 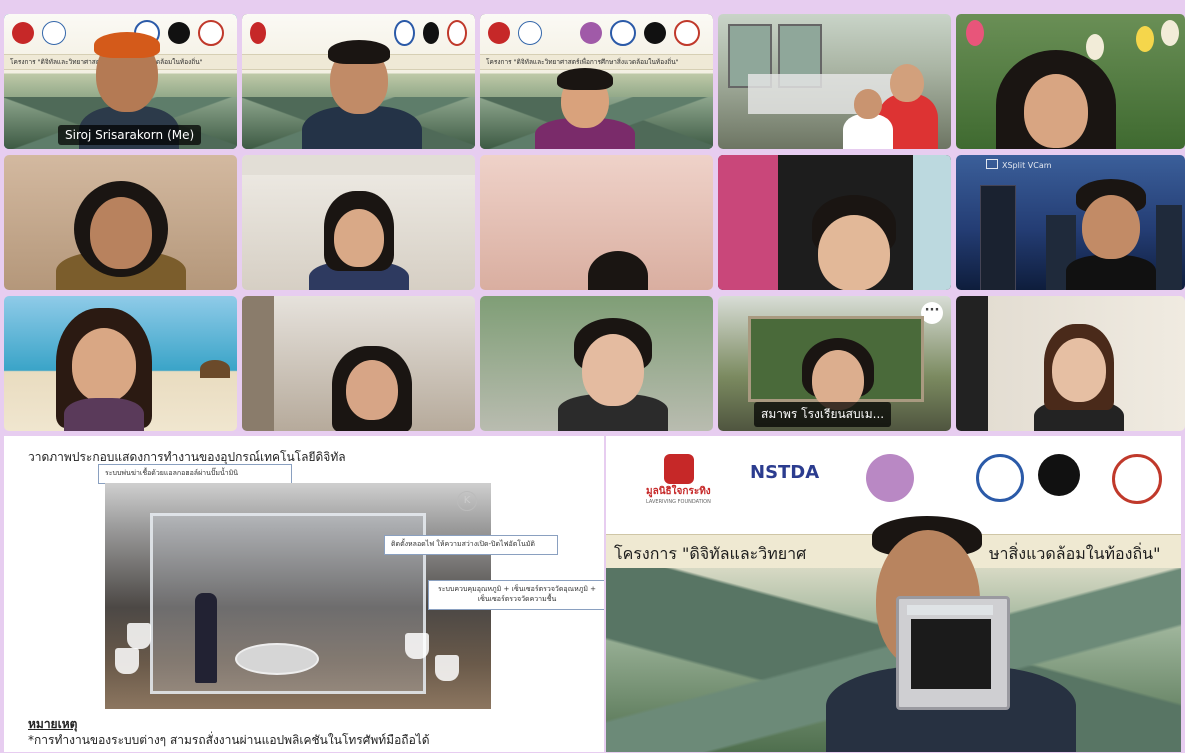 What do you see at coordinates (678, 502) in the screenshot?
I see `foundation-sub: LAVERIVING FOUNDATION` at bounding box center [678, 502].